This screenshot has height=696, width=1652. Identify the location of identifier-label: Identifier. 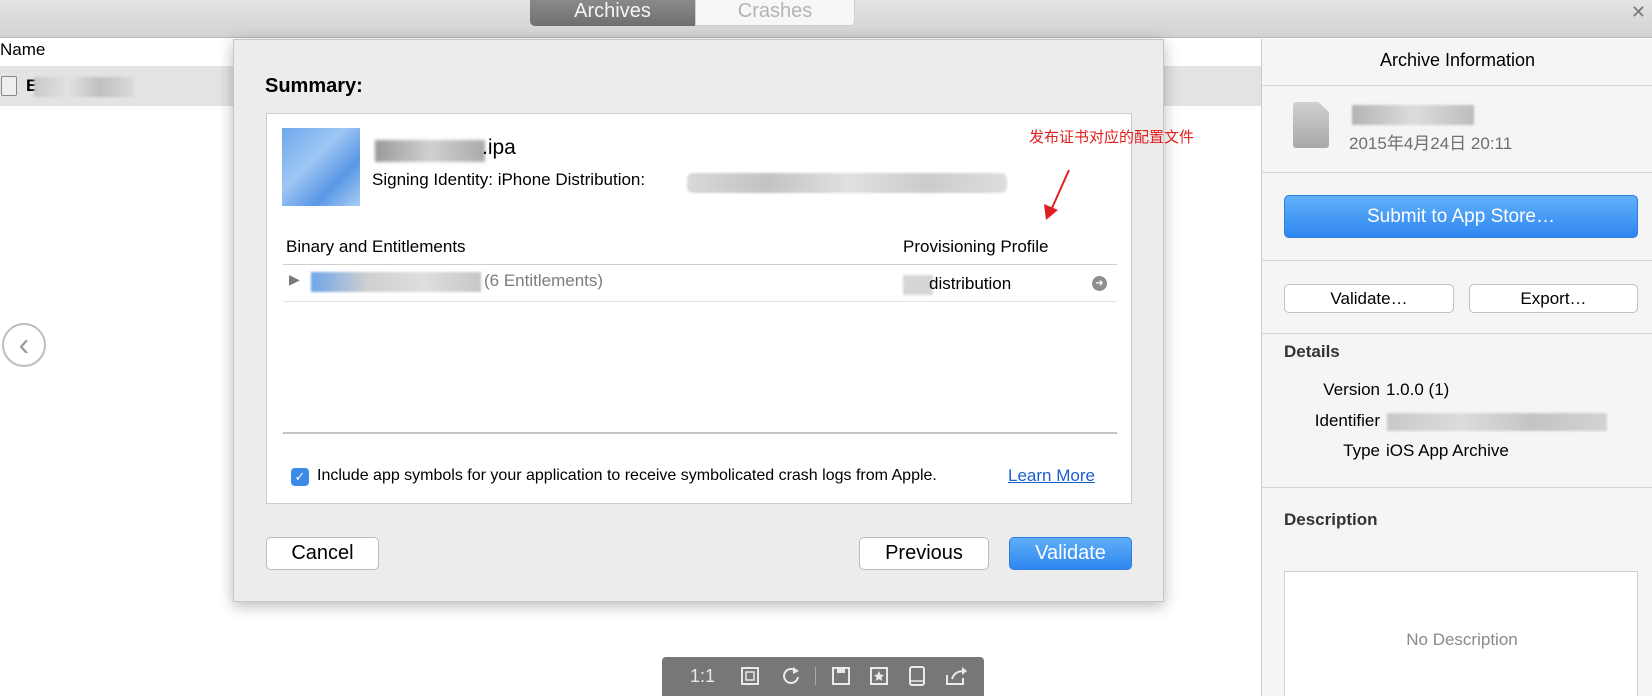
(1347, 420).